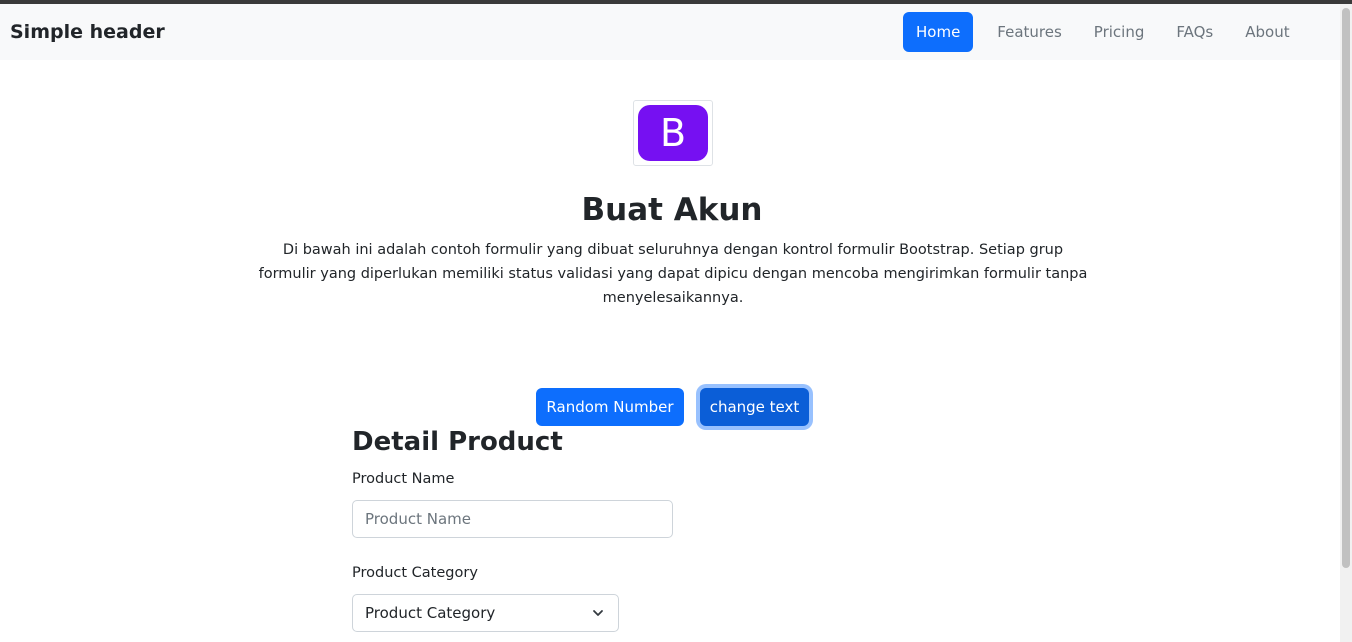 The image size is (1352, 642). Describe the element at coordinates (672, 210) in the screenshot. I see `page-title: Buat Akun` at that location.